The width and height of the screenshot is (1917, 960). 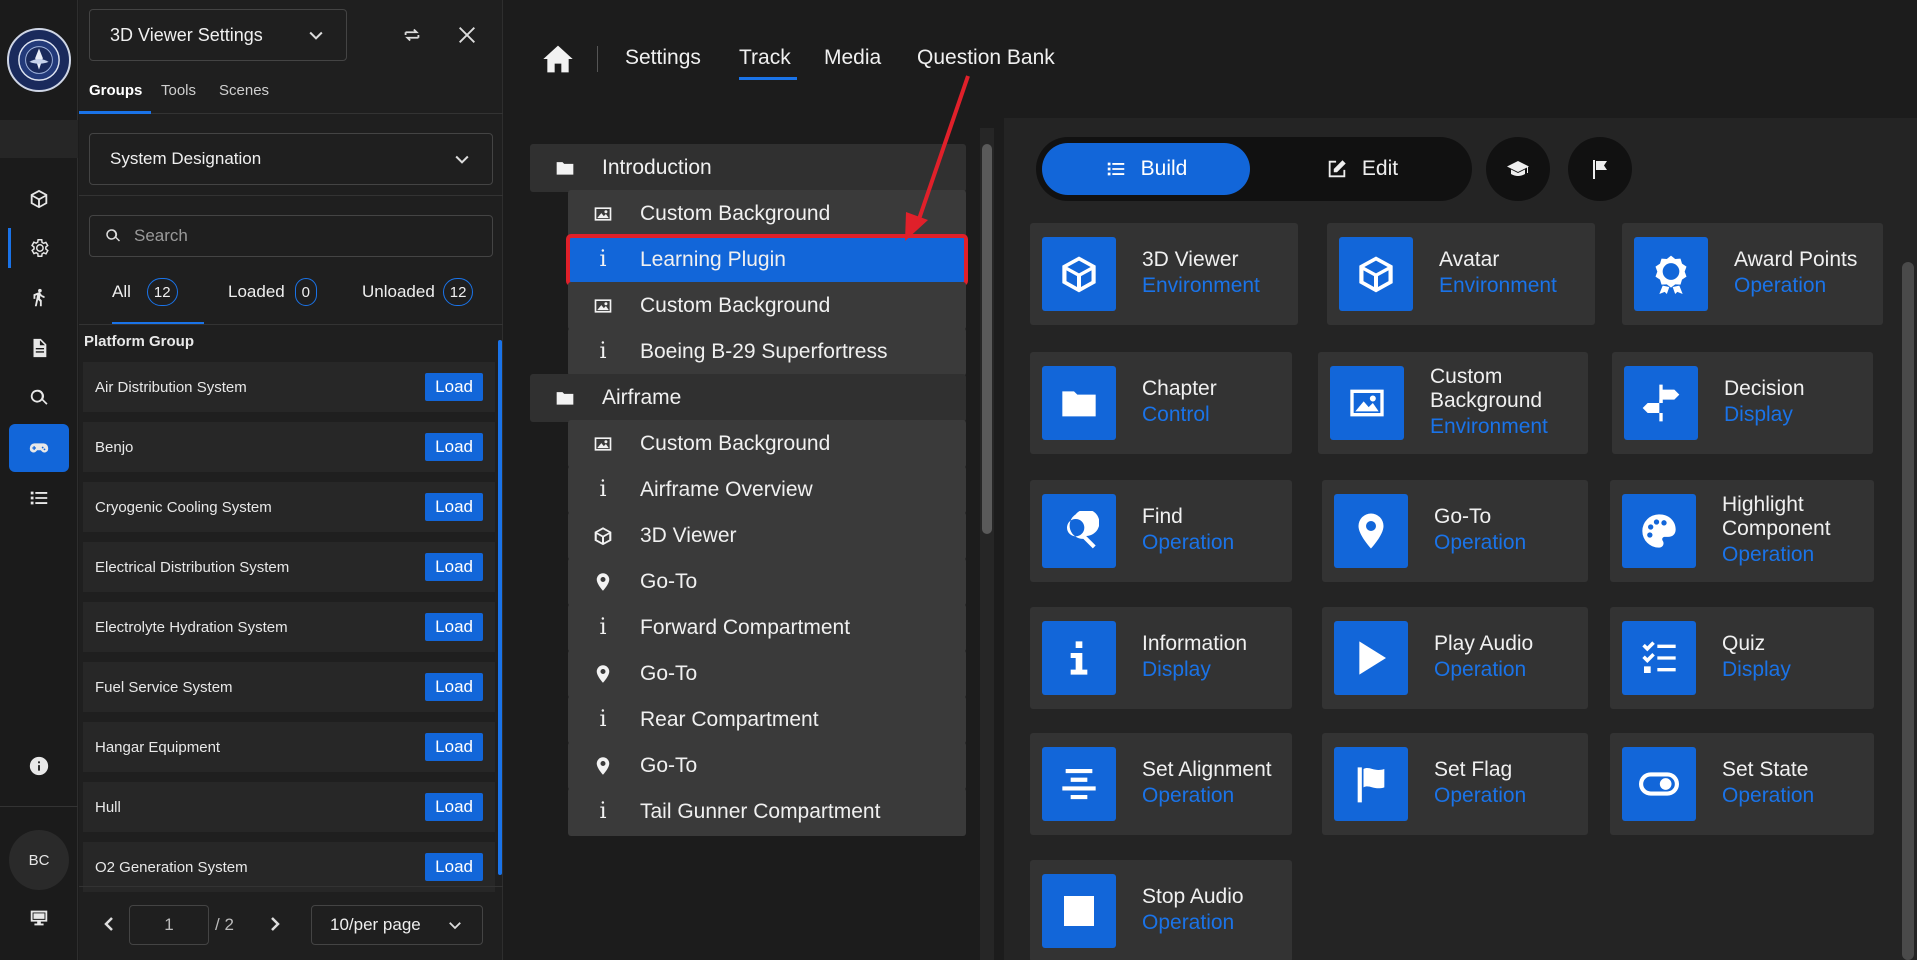 What do you see at coordinates (1742, 784) in the screenshot?
I see `plugin-card: Set State Operation` at bounding box center [1742, 784].